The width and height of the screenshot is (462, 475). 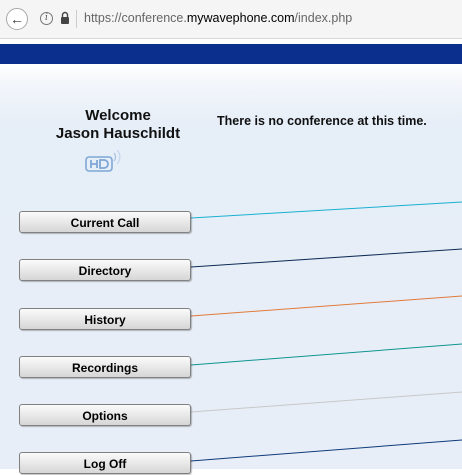 I want to click on current-call-button: Current Call, so click(x=105, y=222).